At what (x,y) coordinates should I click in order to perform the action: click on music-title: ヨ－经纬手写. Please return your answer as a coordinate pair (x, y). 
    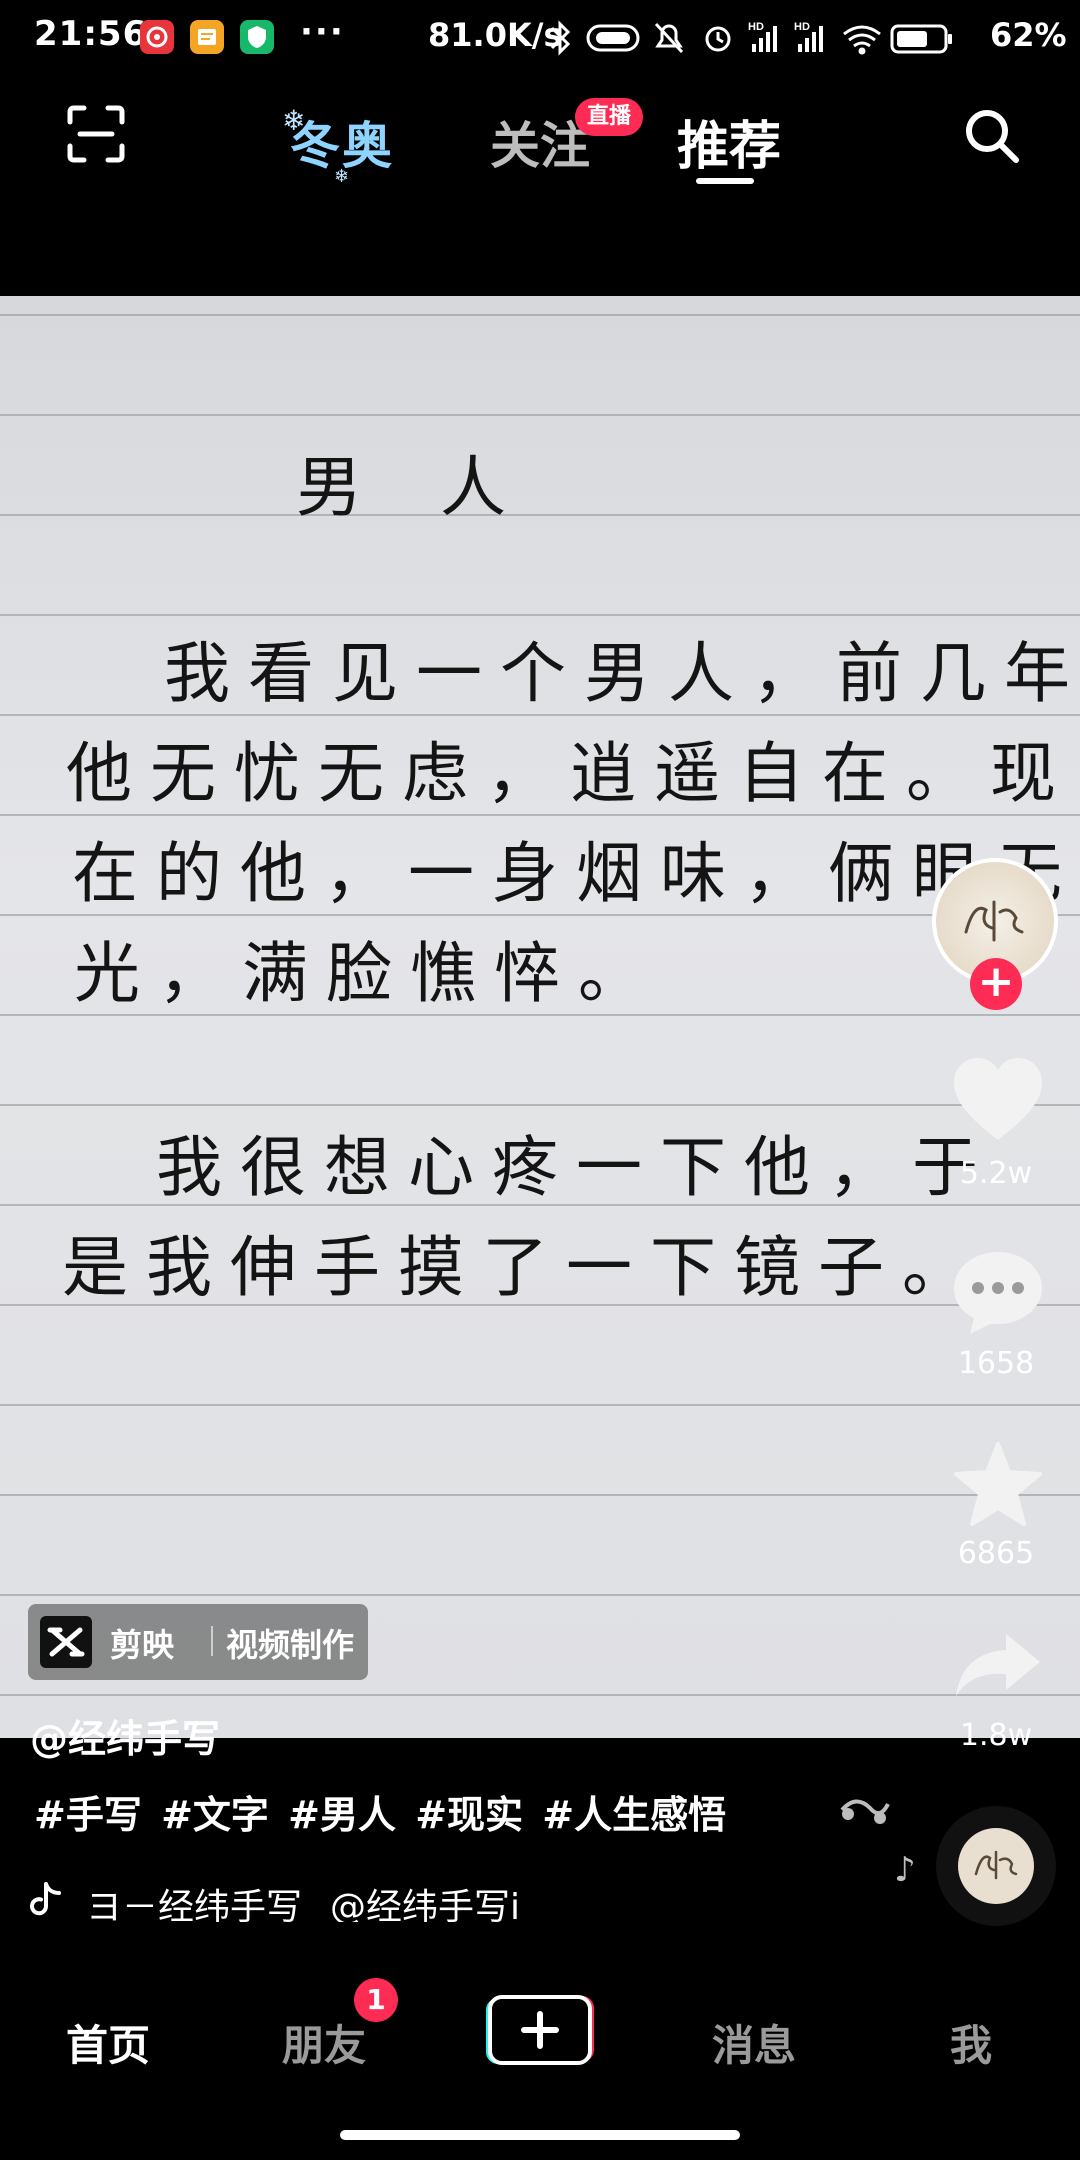
    Looking at the image, I should click on (194, 1904).